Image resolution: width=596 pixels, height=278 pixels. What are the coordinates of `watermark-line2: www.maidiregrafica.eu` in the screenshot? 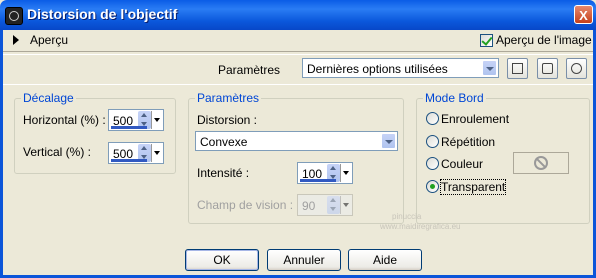 It's located at (420, 226).